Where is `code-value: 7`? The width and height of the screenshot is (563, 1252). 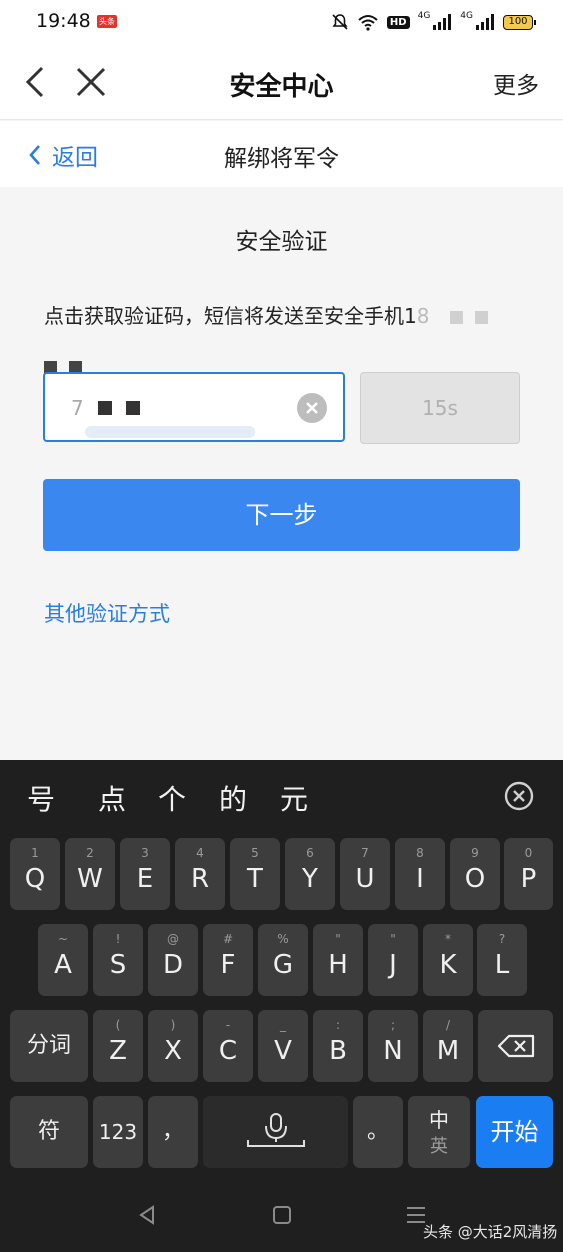 code-value: 7 is located at coordinates (105, 408).